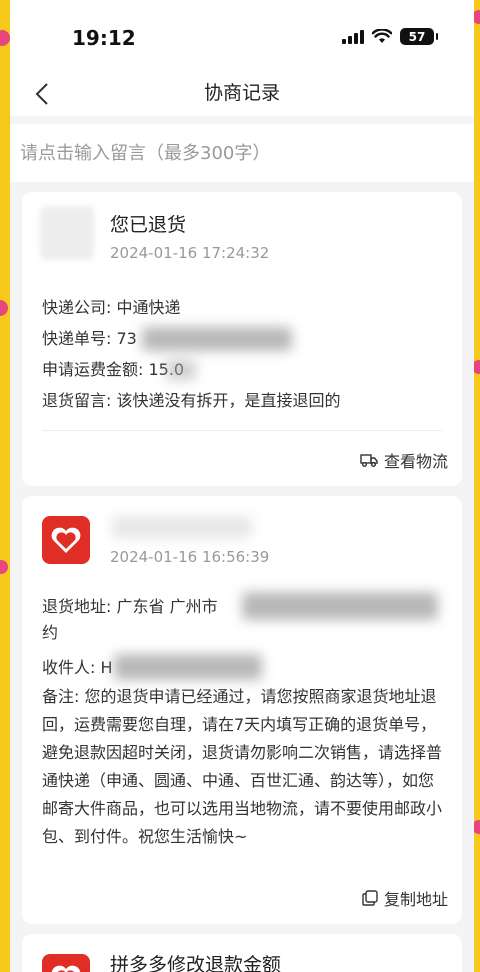 The image size is (480, 972). Describe the element at coordinates (190, 557) in the screenshot. I see `card-timestamp: 2024-01-16 16:56:39` at that location.